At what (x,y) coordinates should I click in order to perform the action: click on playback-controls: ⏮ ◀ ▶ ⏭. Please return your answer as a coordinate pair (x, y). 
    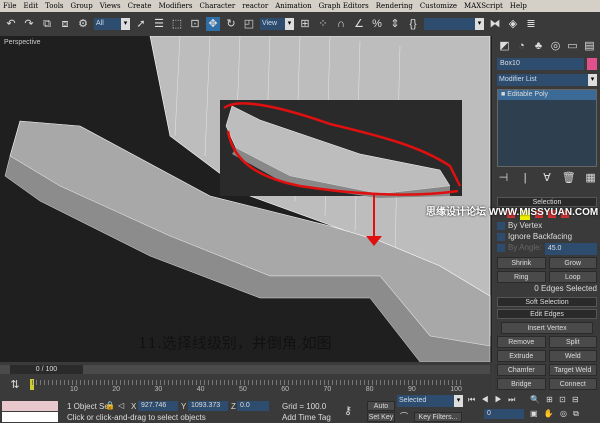
    Looking at the image, I should click on (492, 400).